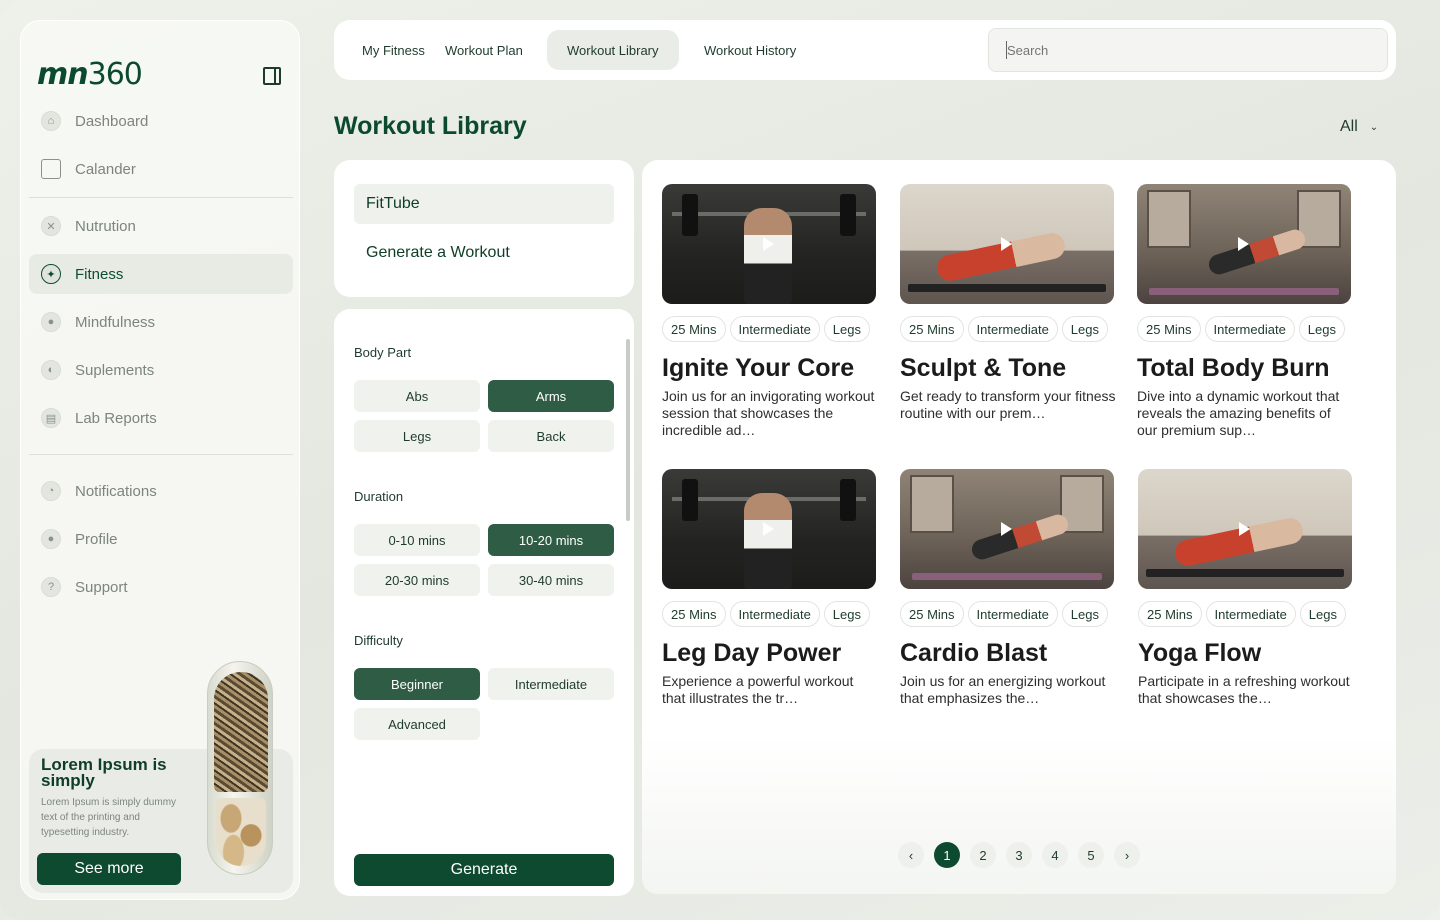 This screenshot has width=1440, height=920. What do you see at coordinates (983, 368) in the screenshot?
I see `card-title: Sculpt & Tone` at bounding box center [983, 368].